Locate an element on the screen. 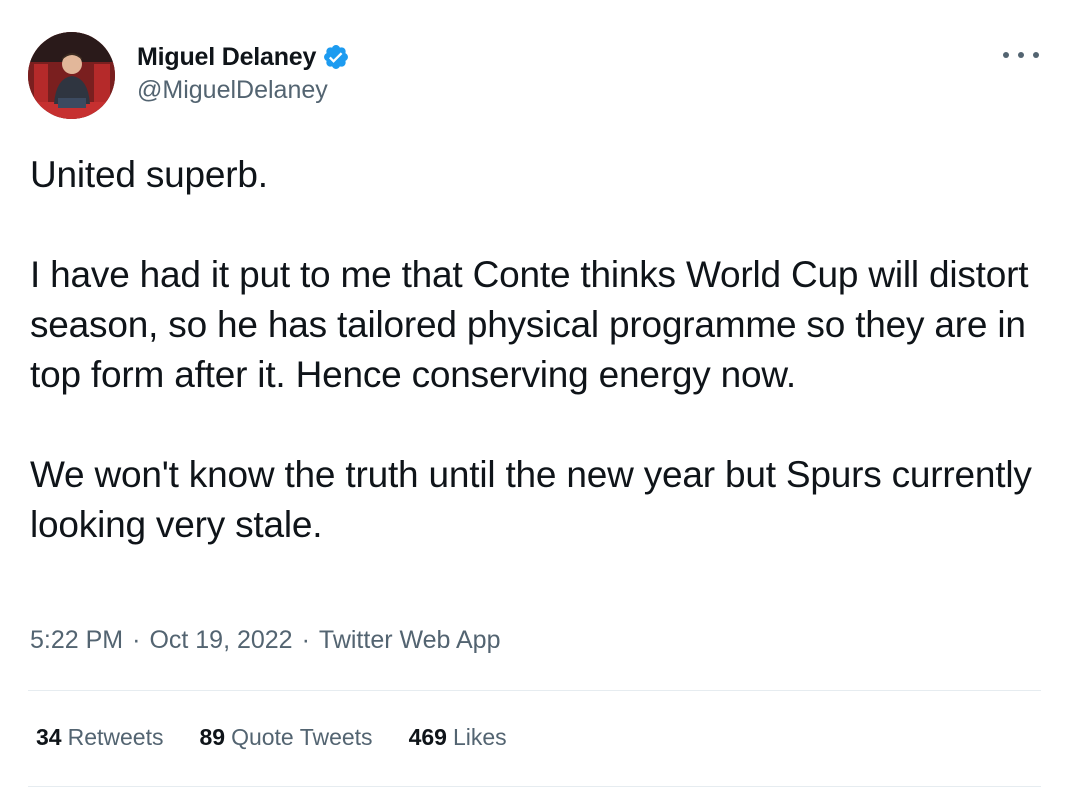 The image size is (1067, 800). author-handle: @MiguelDelaney is located at coordinates (232, 90).